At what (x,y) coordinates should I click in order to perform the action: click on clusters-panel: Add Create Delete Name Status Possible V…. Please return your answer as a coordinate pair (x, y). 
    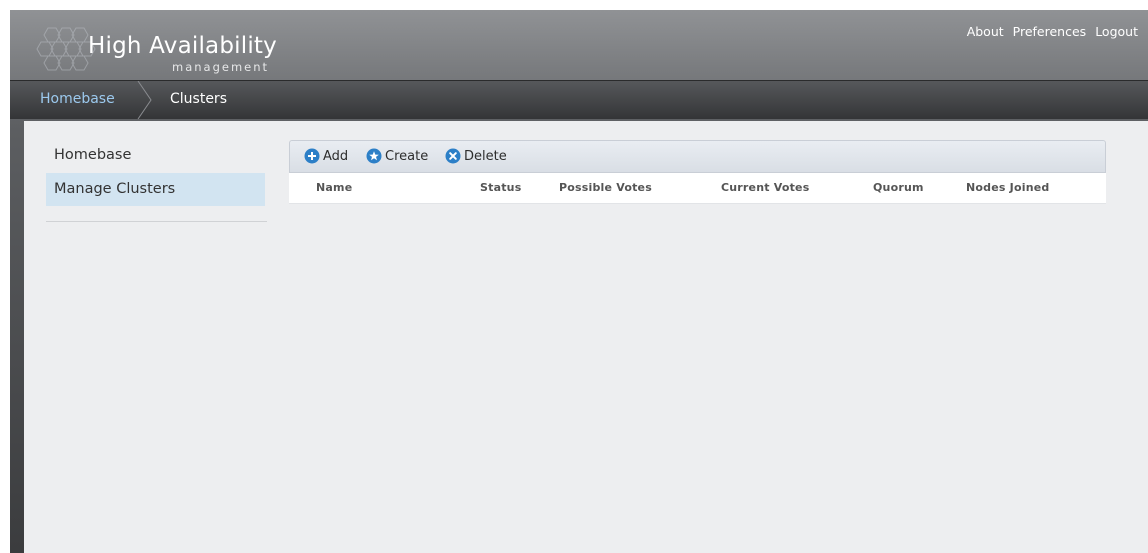
    Looking at the image, I should click on (697, 172).